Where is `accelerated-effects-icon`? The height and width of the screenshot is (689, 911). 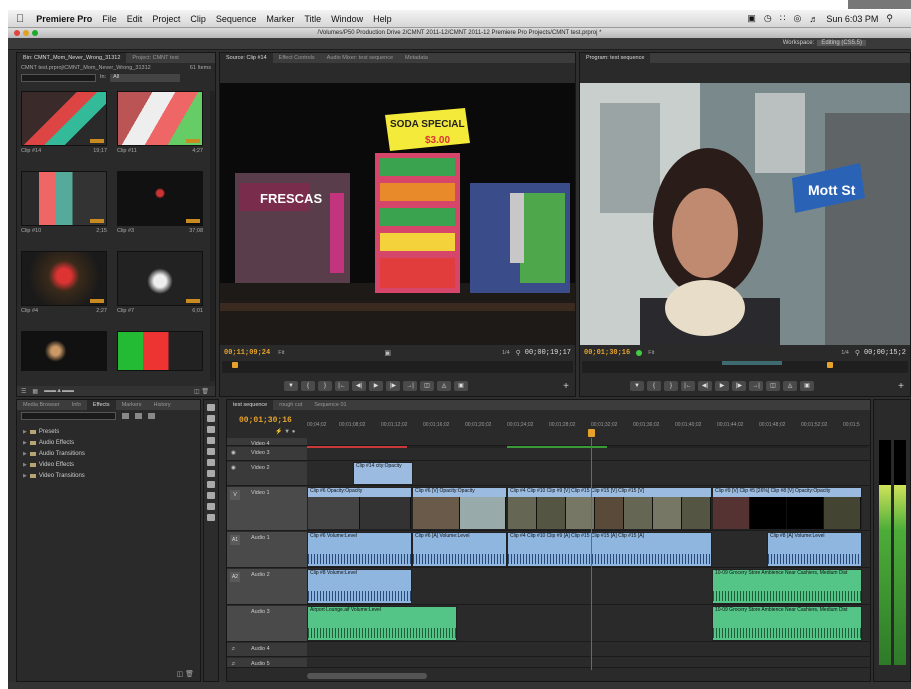
accelerated-effects-icon is located at coordinates (125, 416).